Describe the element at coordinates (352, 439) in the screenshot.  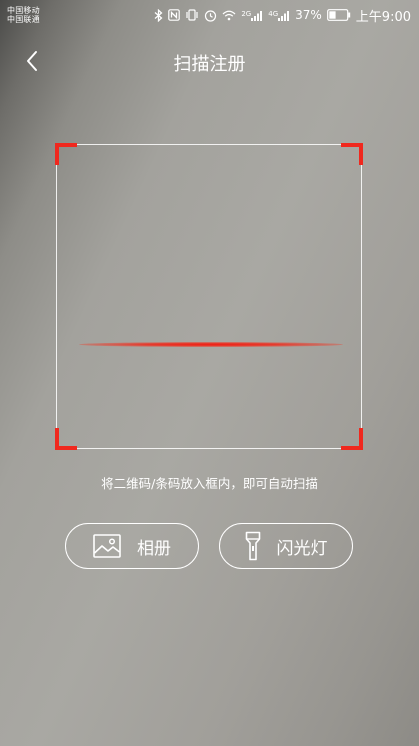
I see `scan-corner-bottom-right` at that location.